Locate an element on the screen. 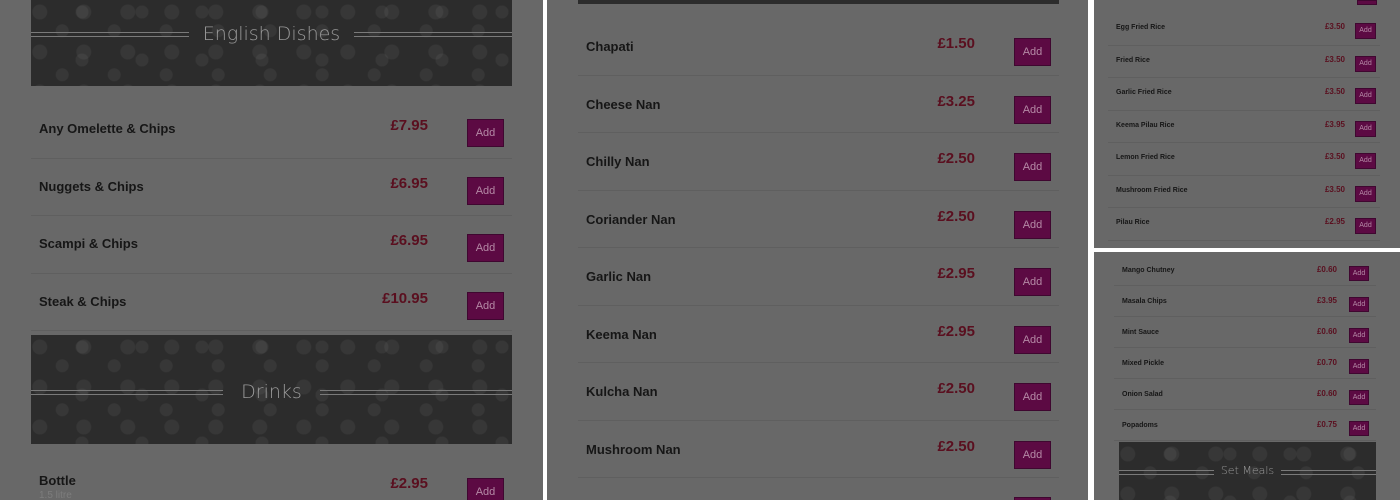 This screenshot has width=1400, height=500. menu-item-name: Garlic Nan is located at coordinates (619, 276).